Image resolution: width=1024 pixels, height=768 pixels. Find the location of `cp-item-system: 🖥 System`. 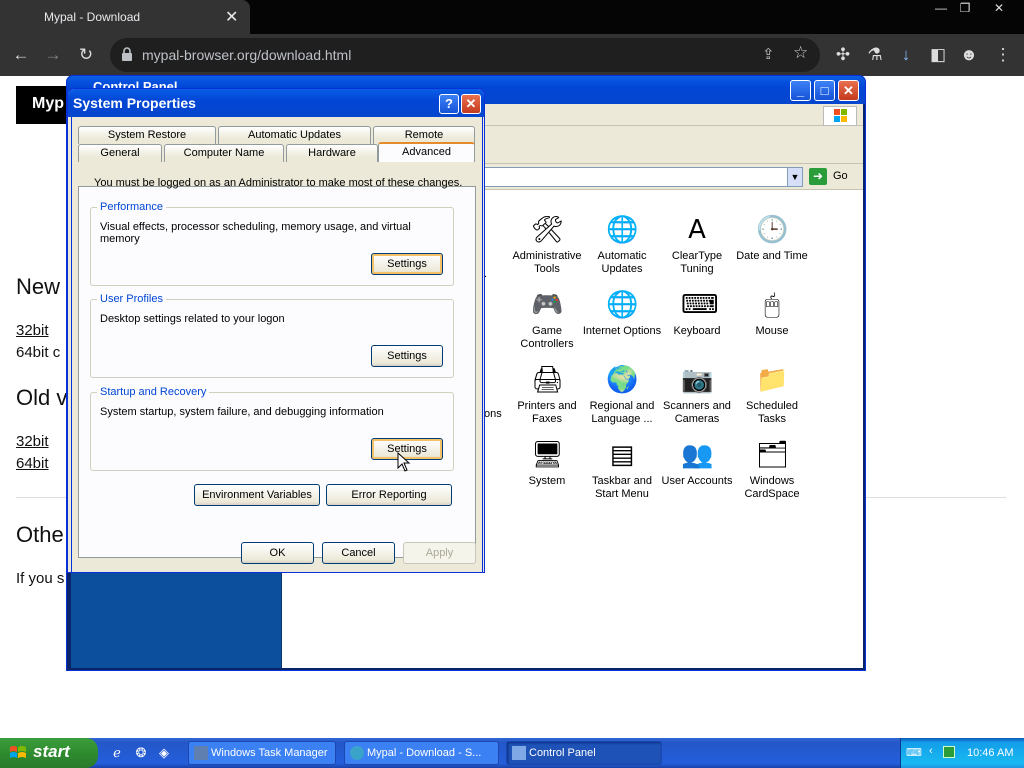

cp-item-system: 🖥 System is located at coordinates (547, 463).